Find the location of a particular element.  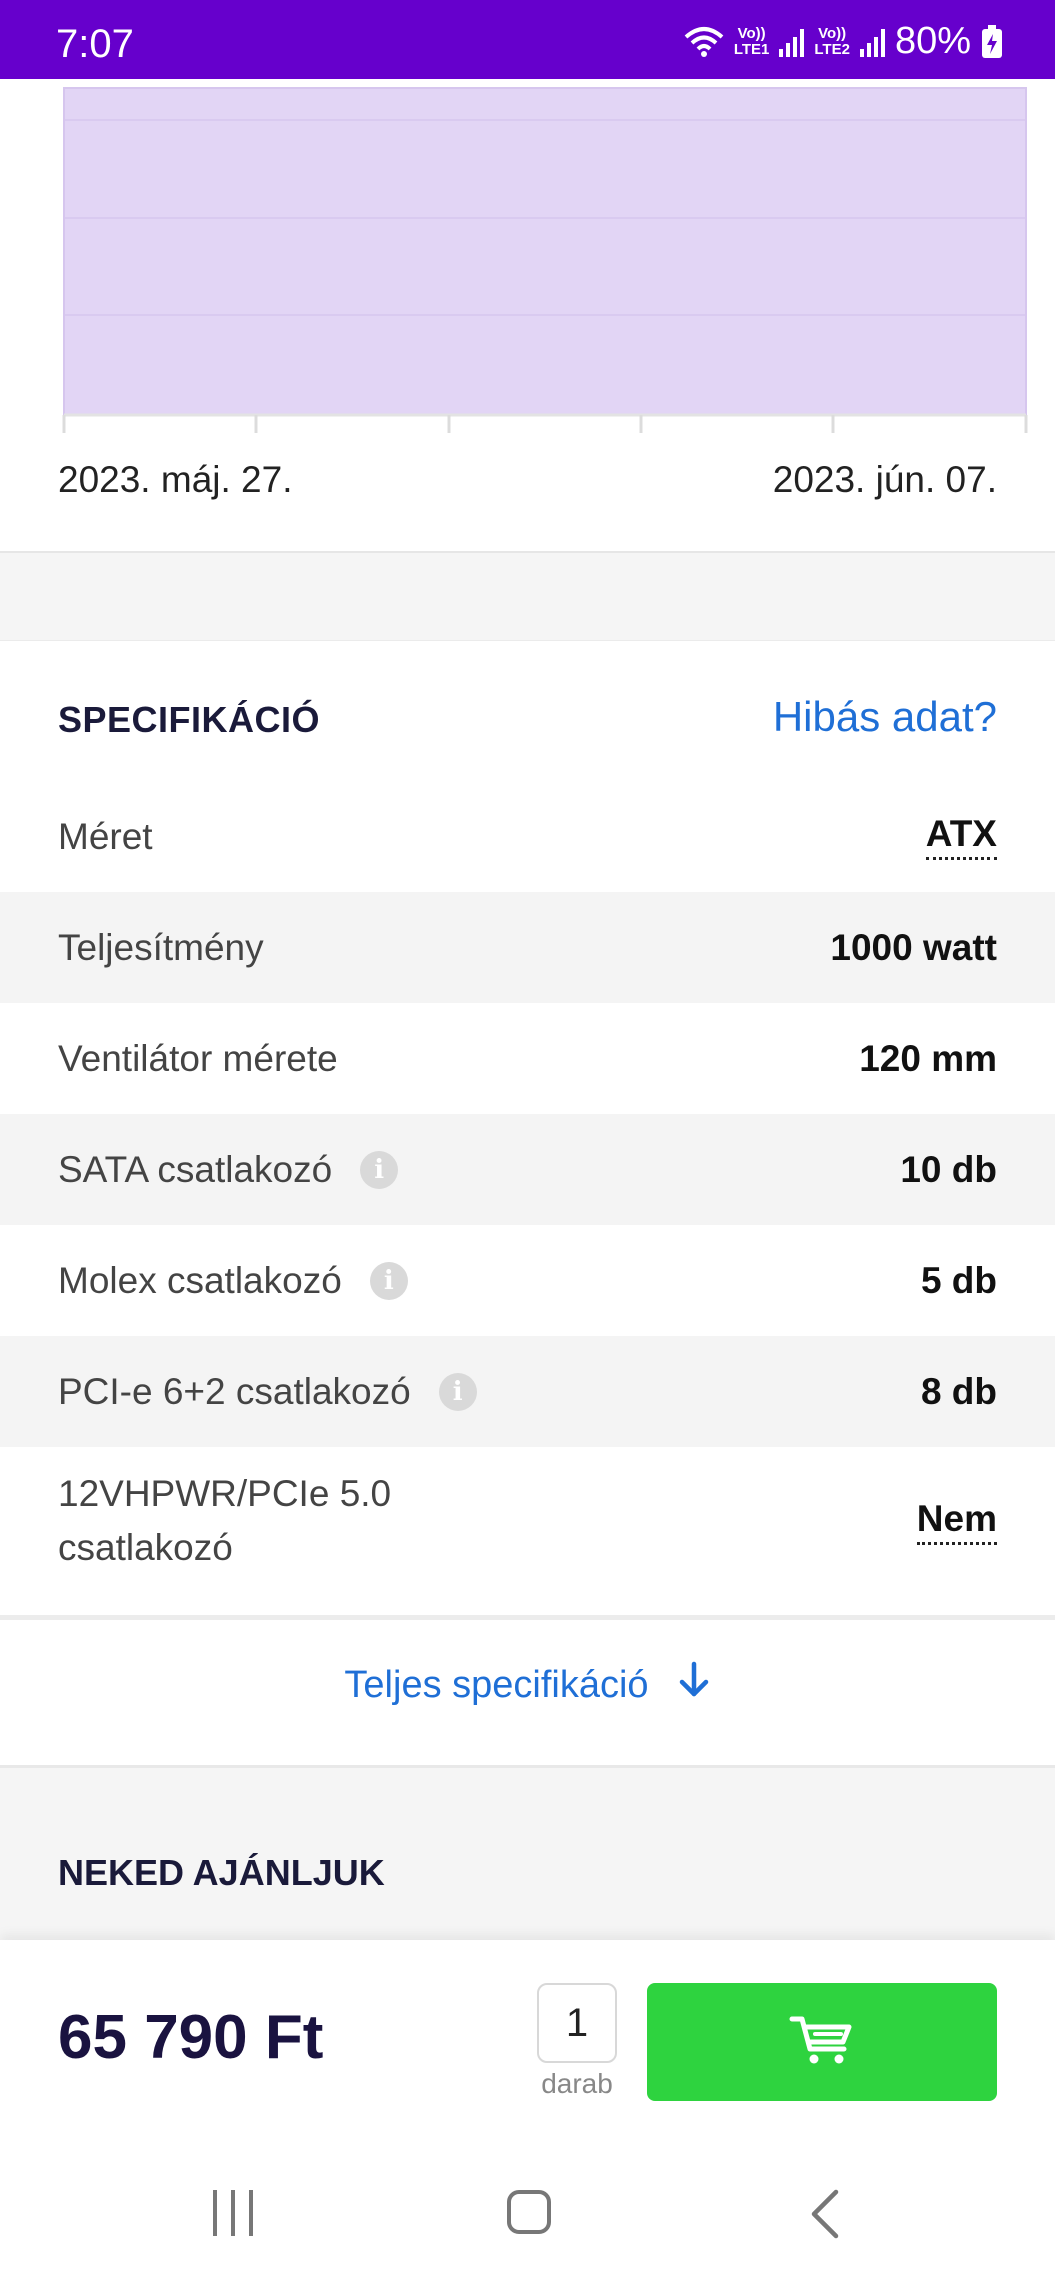

arrow-down-icon is located at coordinates (694, 1685).